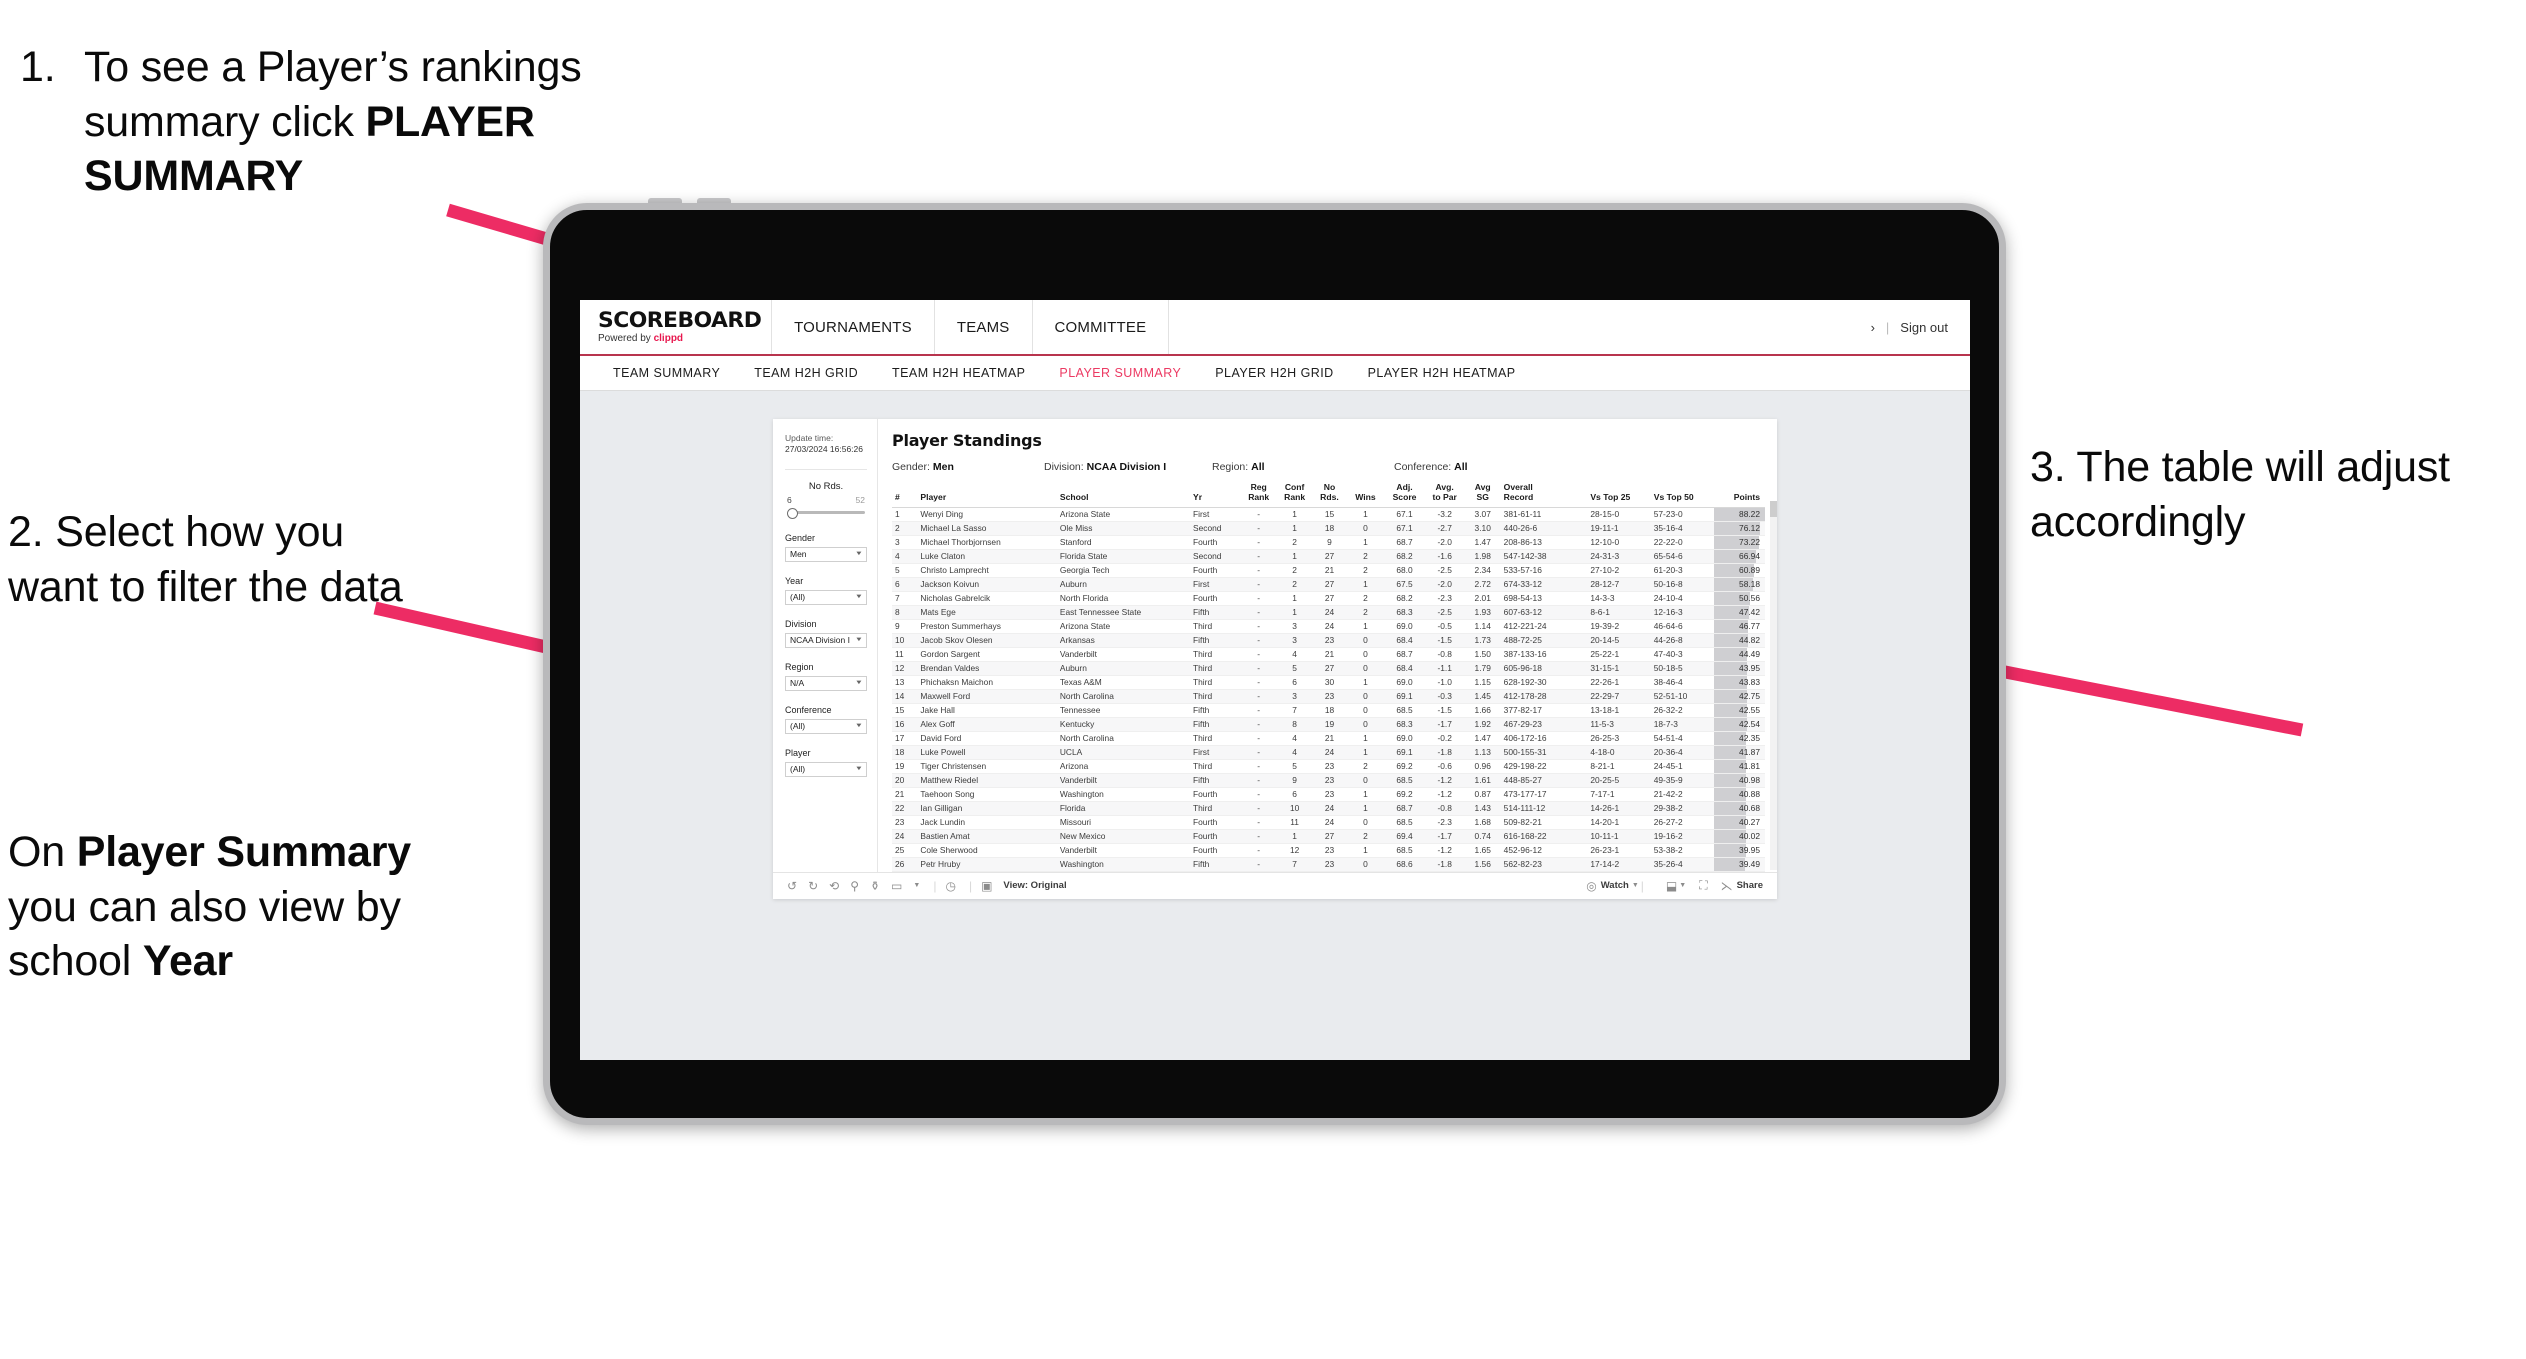  I want to click on redo-icon: ↻, so click(813, 886).